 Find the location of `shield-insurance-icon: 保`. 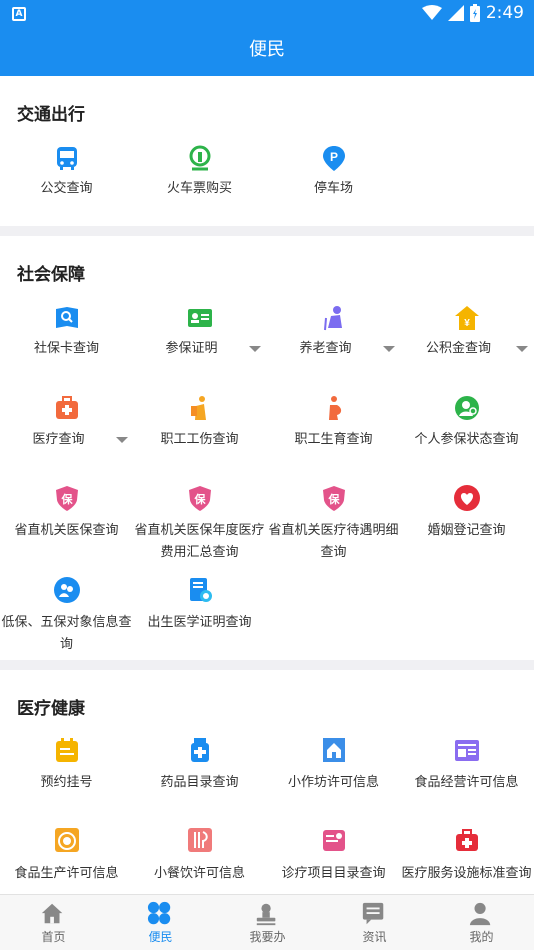

shield-insurance-icon: 保 is located at coordinates (334, 498).